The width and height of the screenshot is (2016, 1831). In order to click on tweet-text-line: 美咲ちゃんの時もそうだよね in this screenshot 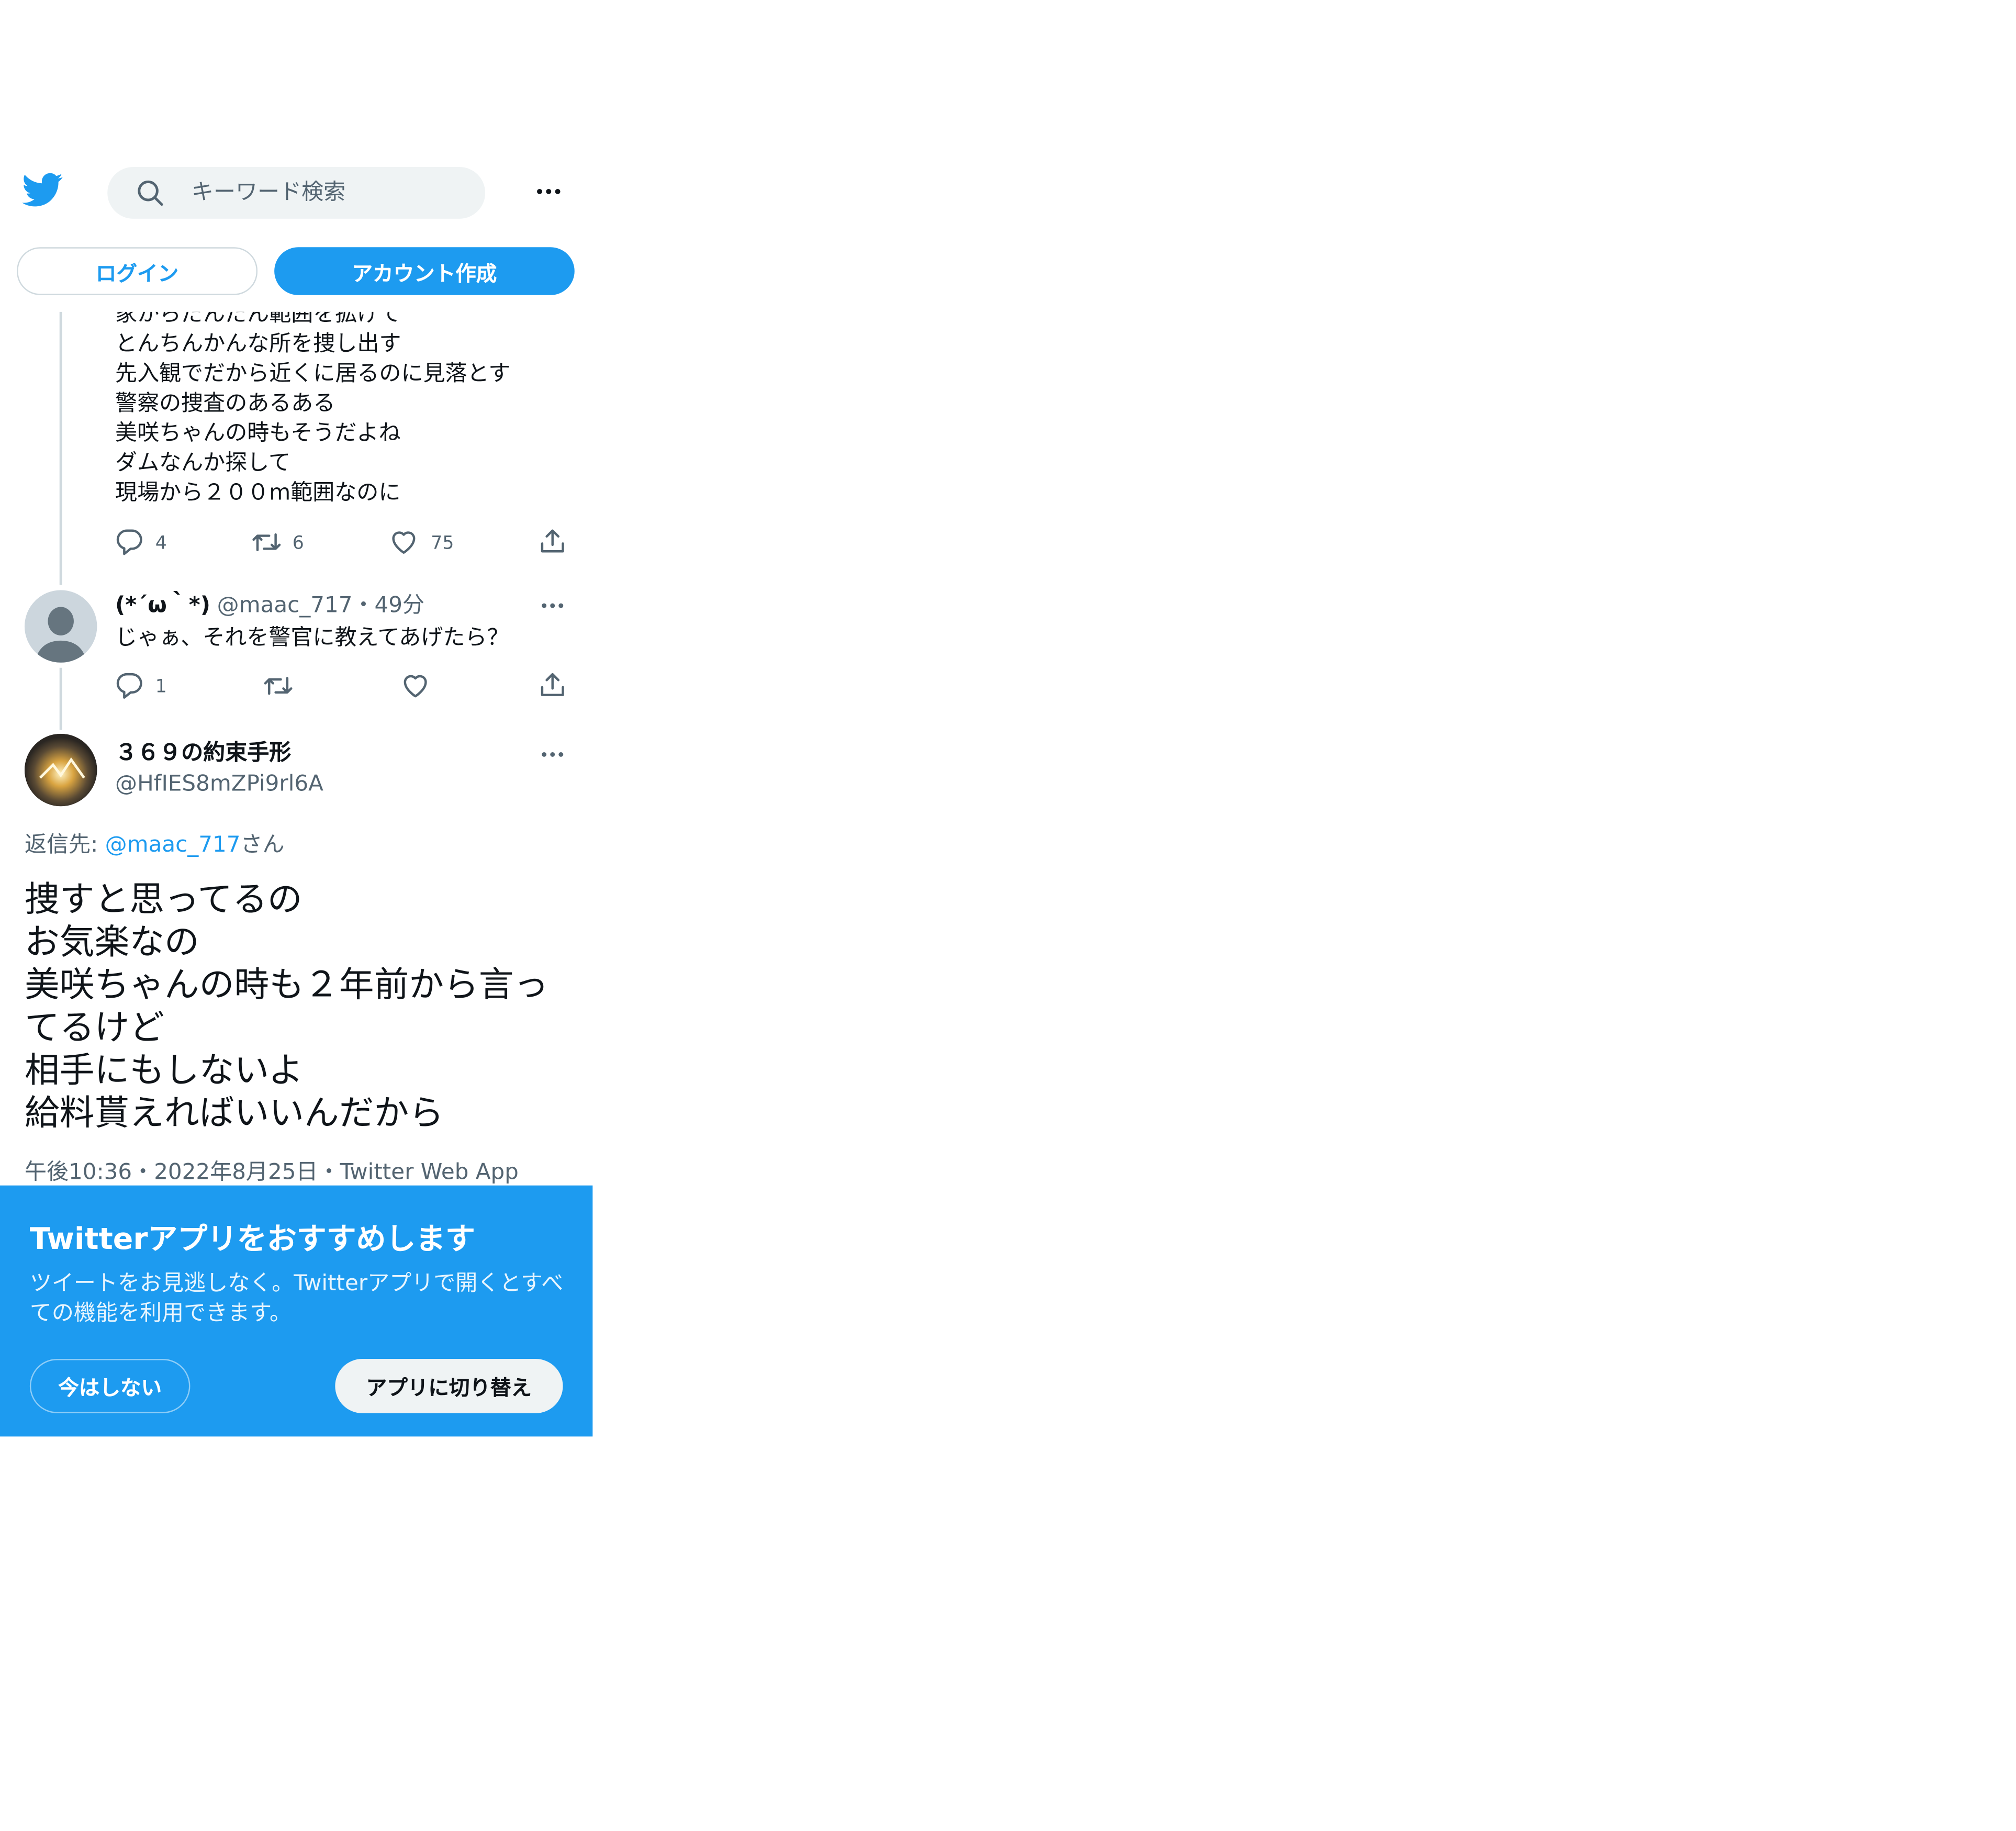, I will do `click(258, 433)`.